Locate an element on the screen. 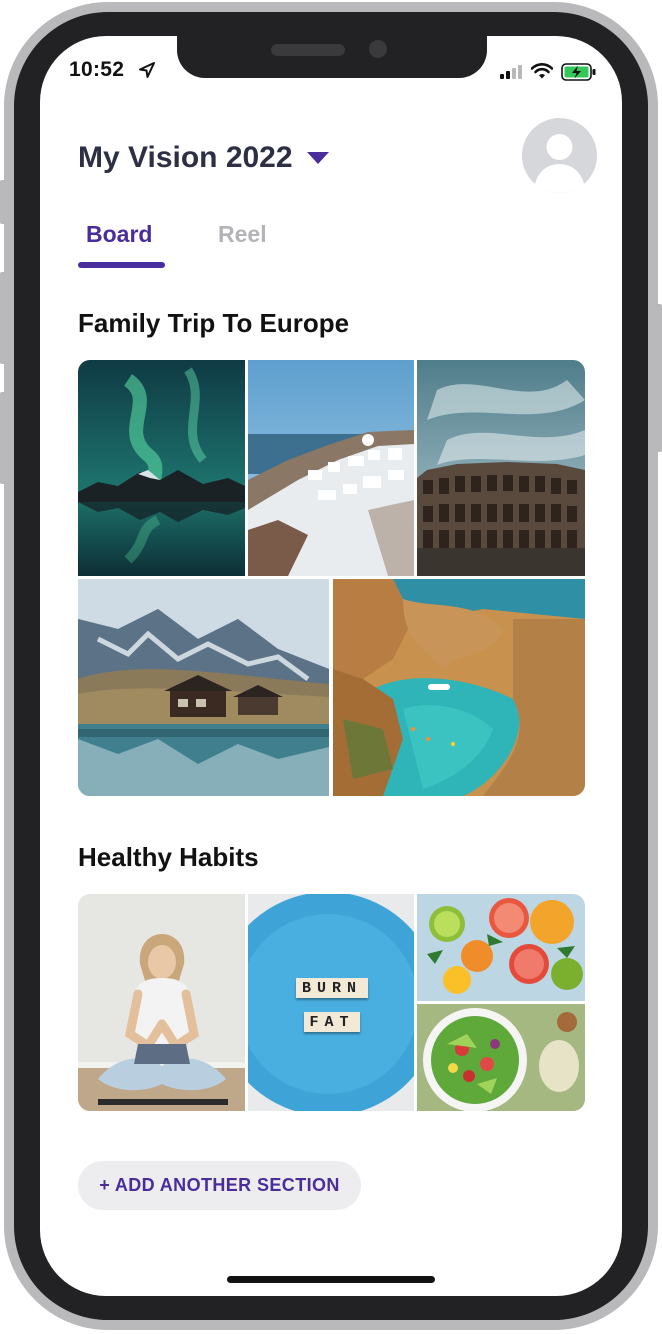 This screenshot has width=662, height=1334. speaker-grille is located at coordinates (308, 50).